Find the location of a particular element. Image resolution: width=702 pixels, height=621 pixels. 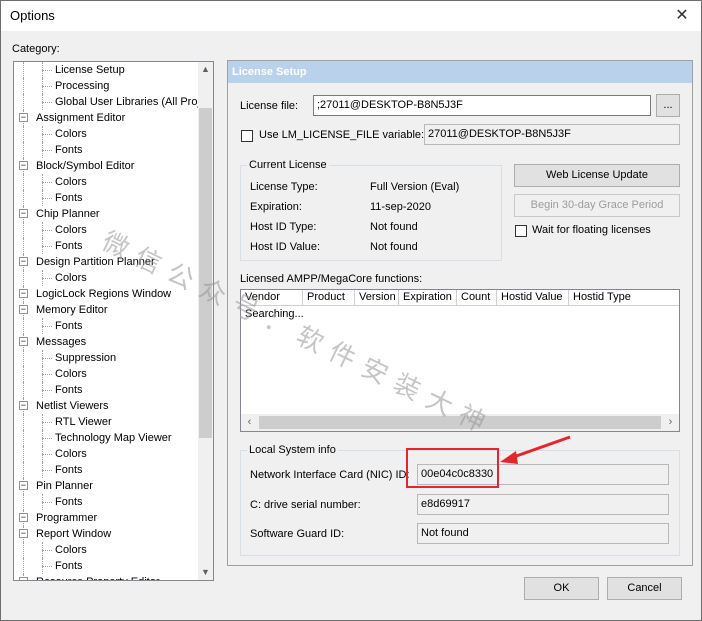

cancel-button: Cancel is located at coordinates (644, 588).